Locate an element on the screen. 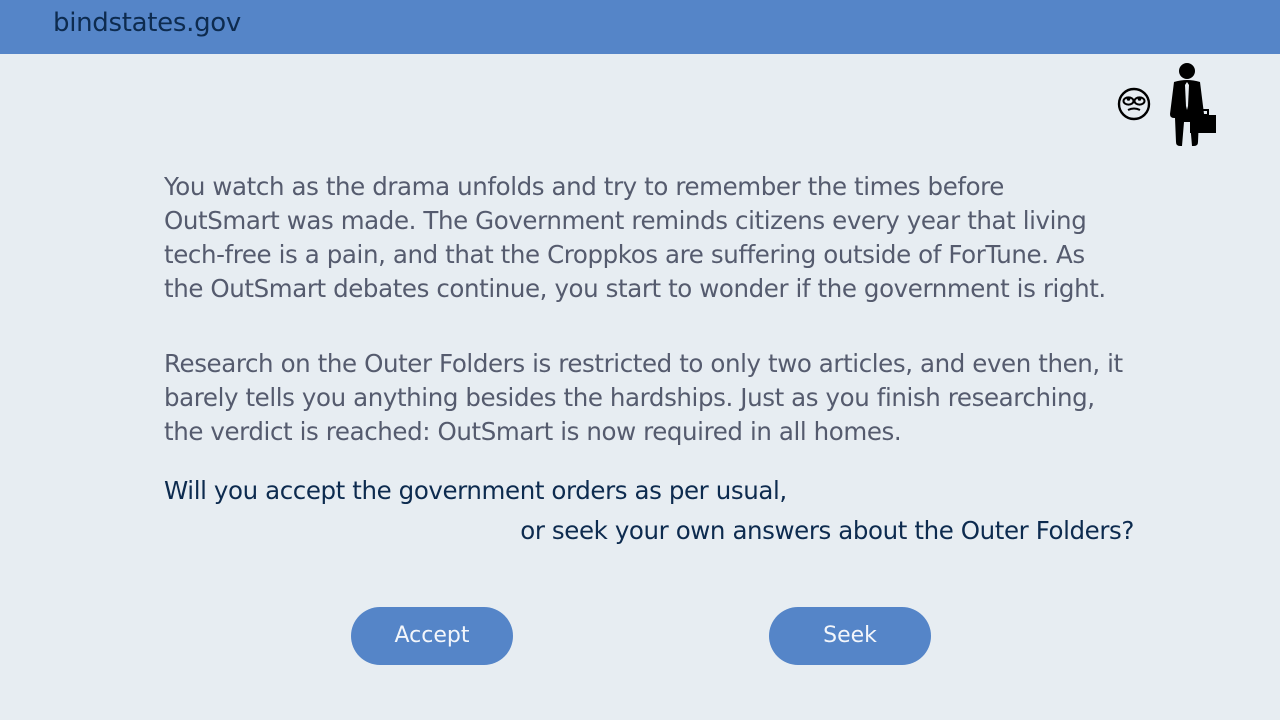  businessman-with-briefcase-icon is located at coordinates (1193, 104).